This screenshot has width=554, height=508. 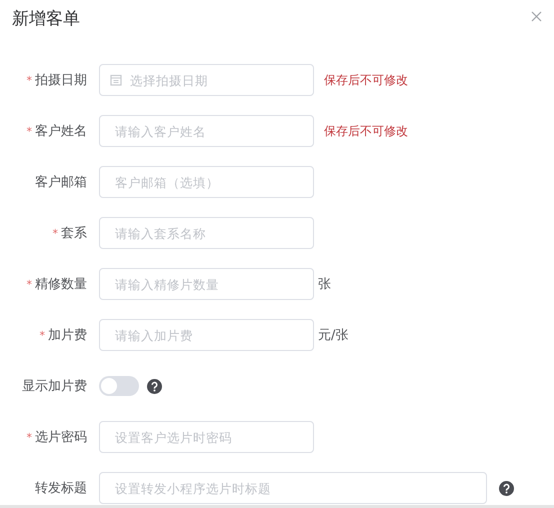 I want to click on date-field: 选择拍摄日期, so click(x=206, y=80).